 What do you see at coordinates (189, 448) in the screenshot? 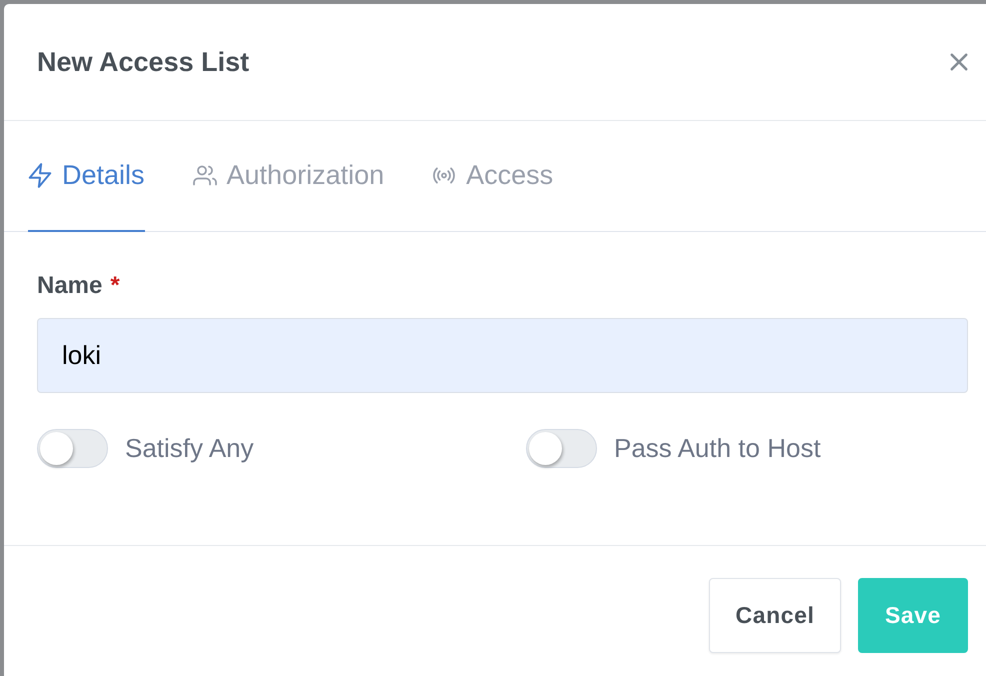
I see `switch-label: Satisfy Any` at bounding box center [189, 448].